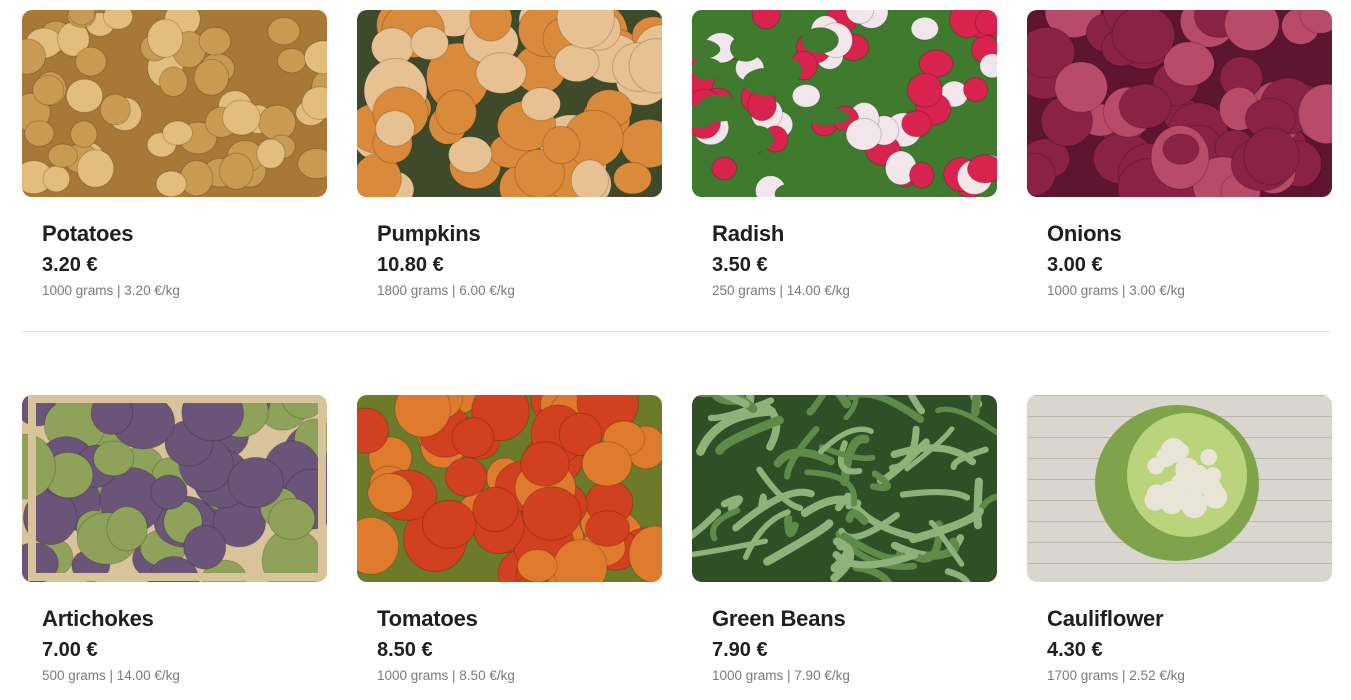 This screenshot has height=700, width=1351. I want to click on product-name: Potatoes, so click(184, 234).